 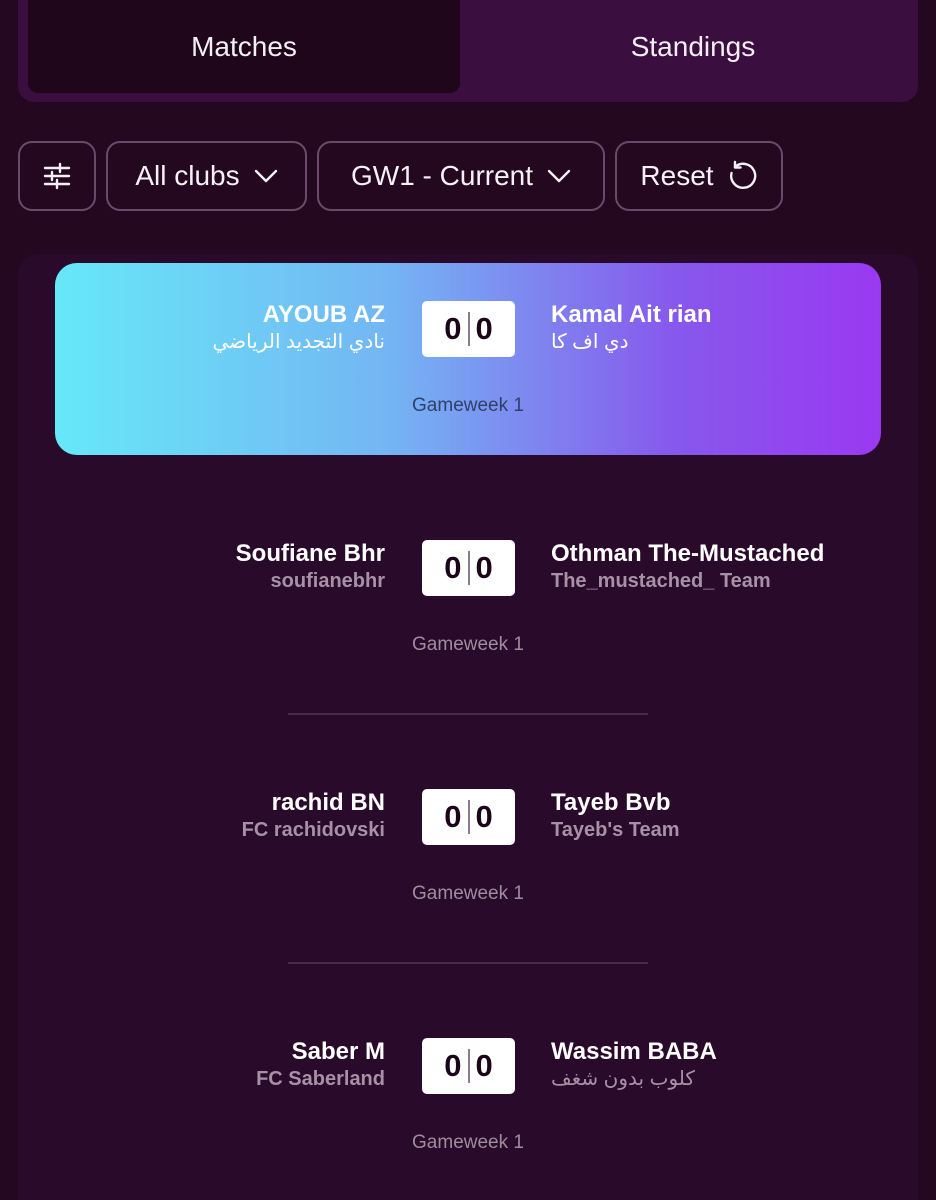 I want to click on reset-button-label: Reset, so click(x=677, y=175).